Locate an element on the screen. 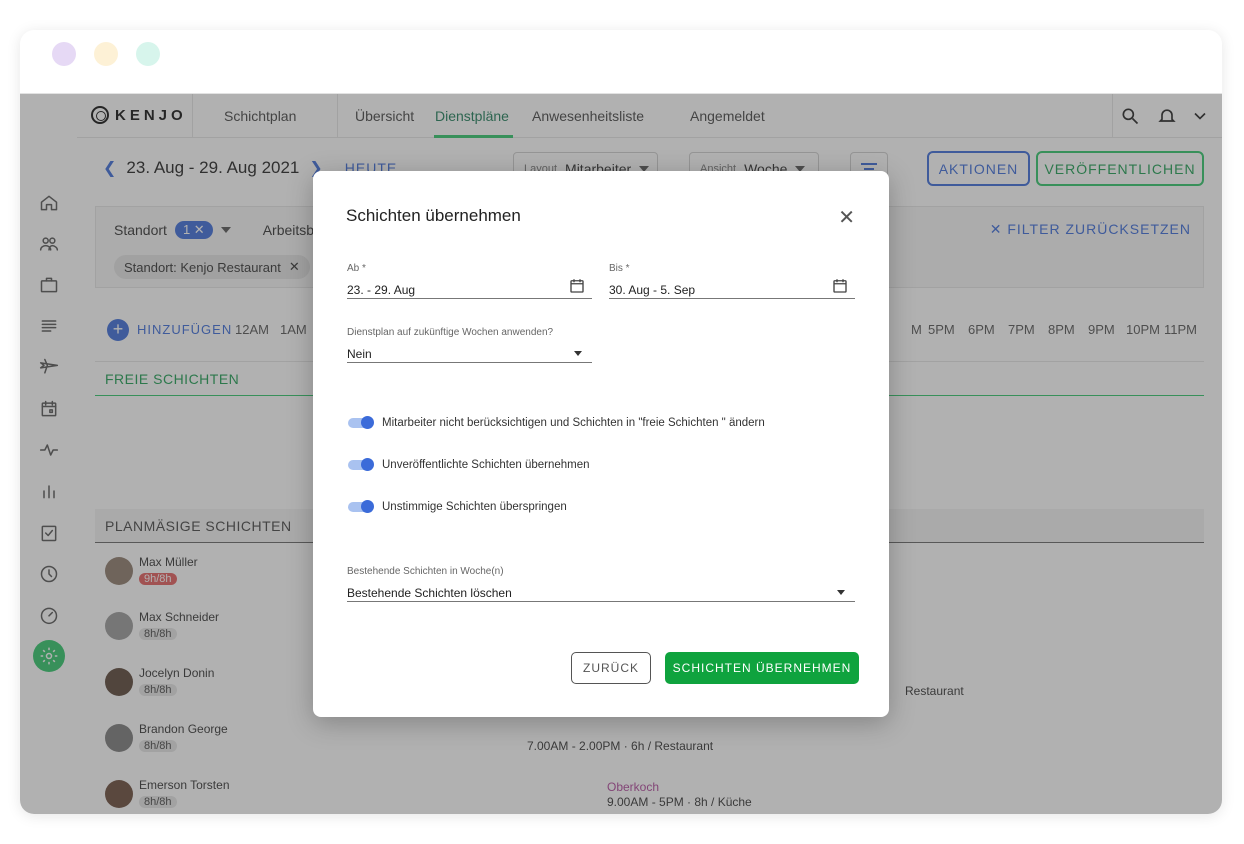  dialog-title: Schichten übernehmen is located at coordinates (433, 215).